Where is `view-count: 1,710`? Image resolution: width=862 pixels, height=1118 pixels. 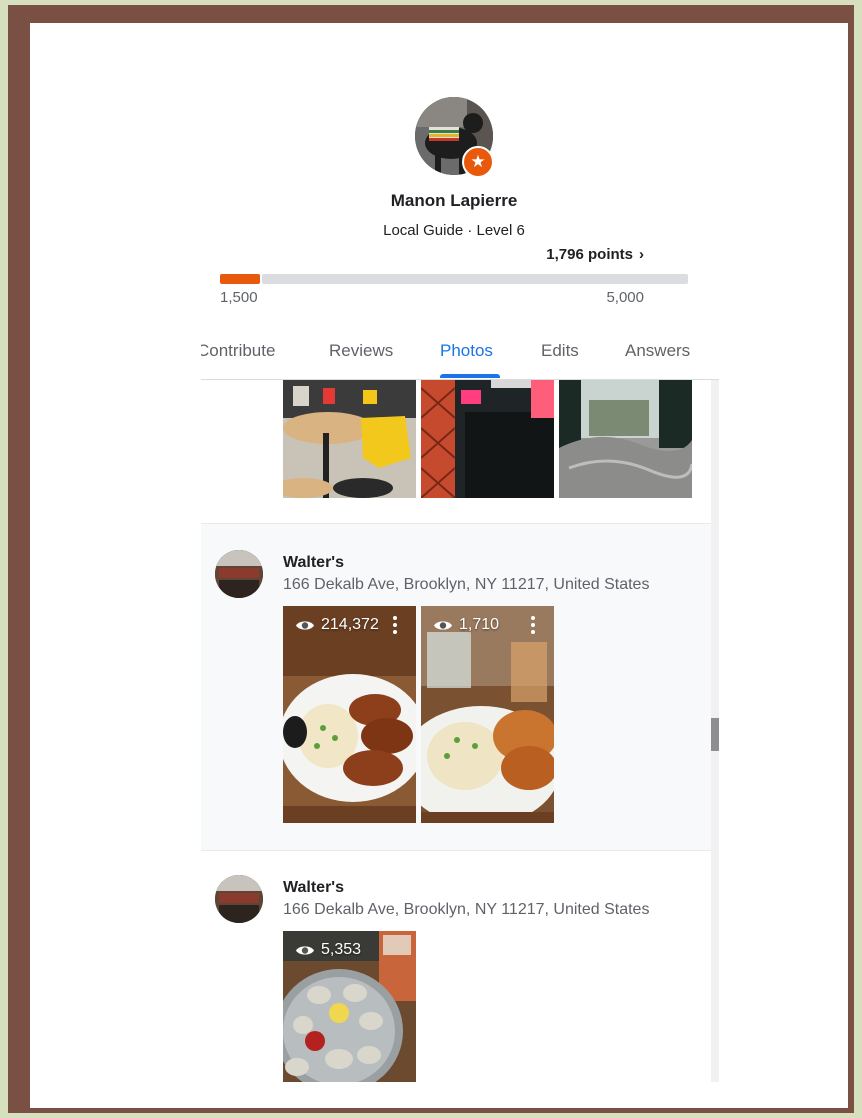
view-count: 1,710 is located at coordinates (466, 625).